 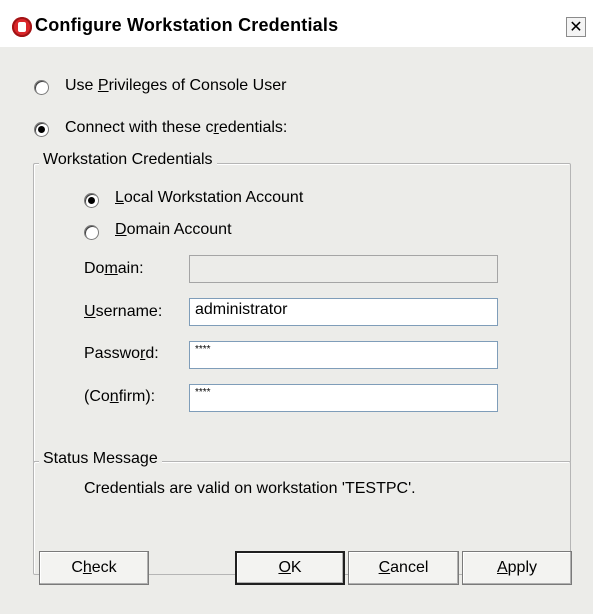 I want to click on ok-button: OK, so click(x=290, y=568).